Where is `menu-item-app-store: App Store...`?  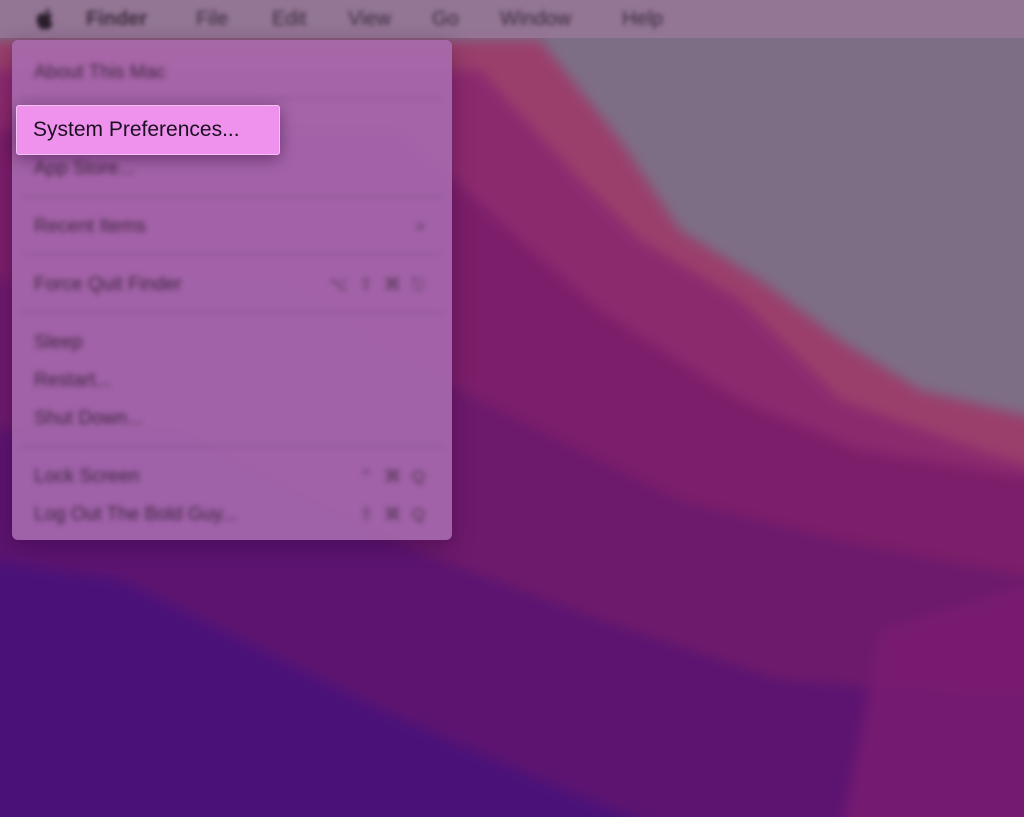
menu-item-app-store: App Store... is located at coordinates (84, 169).